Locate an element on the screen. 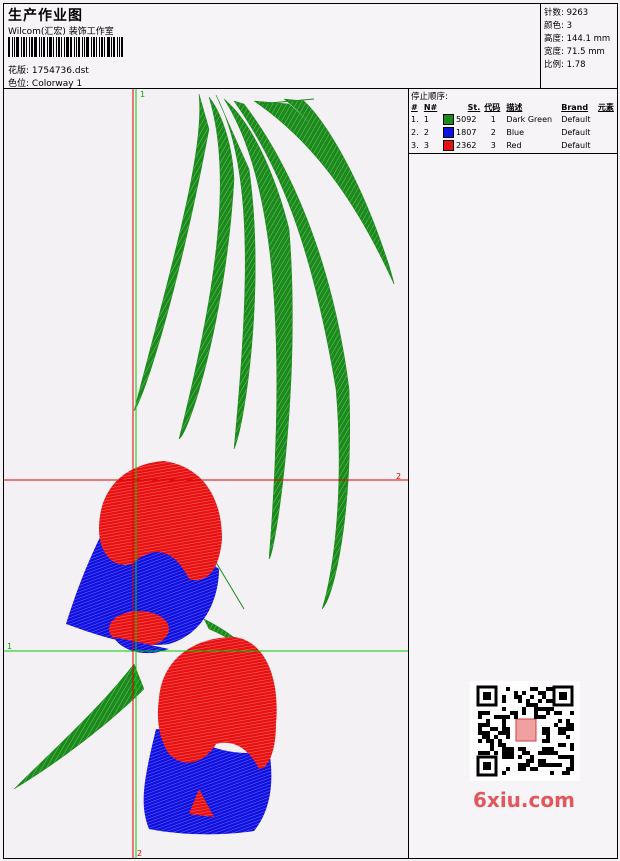 Image resolution: width=620 pixels, height=861 pixels. design-file-row: 花版: 1754736.dst is located at coordinates (48, 69).